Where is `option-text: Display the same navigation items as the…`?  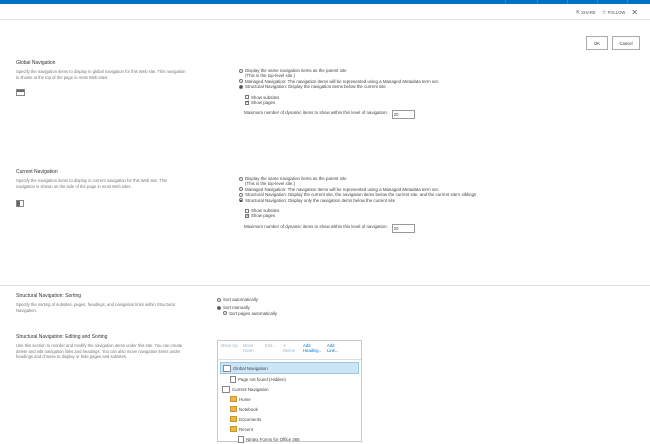 option-text: Display the same navigation items as the… is located at coordinates (296, 73).